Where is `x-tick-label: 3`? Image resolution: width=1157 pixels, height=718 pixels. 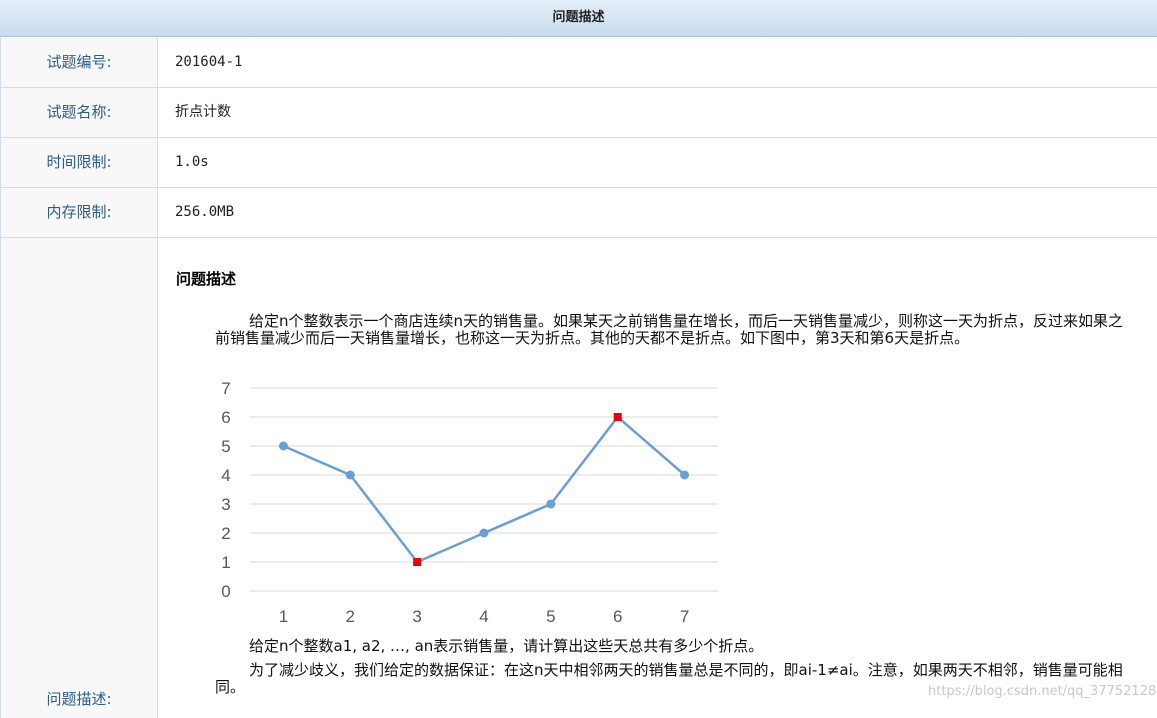 x-tick-label: 3 is located at coordinates (416, 616).